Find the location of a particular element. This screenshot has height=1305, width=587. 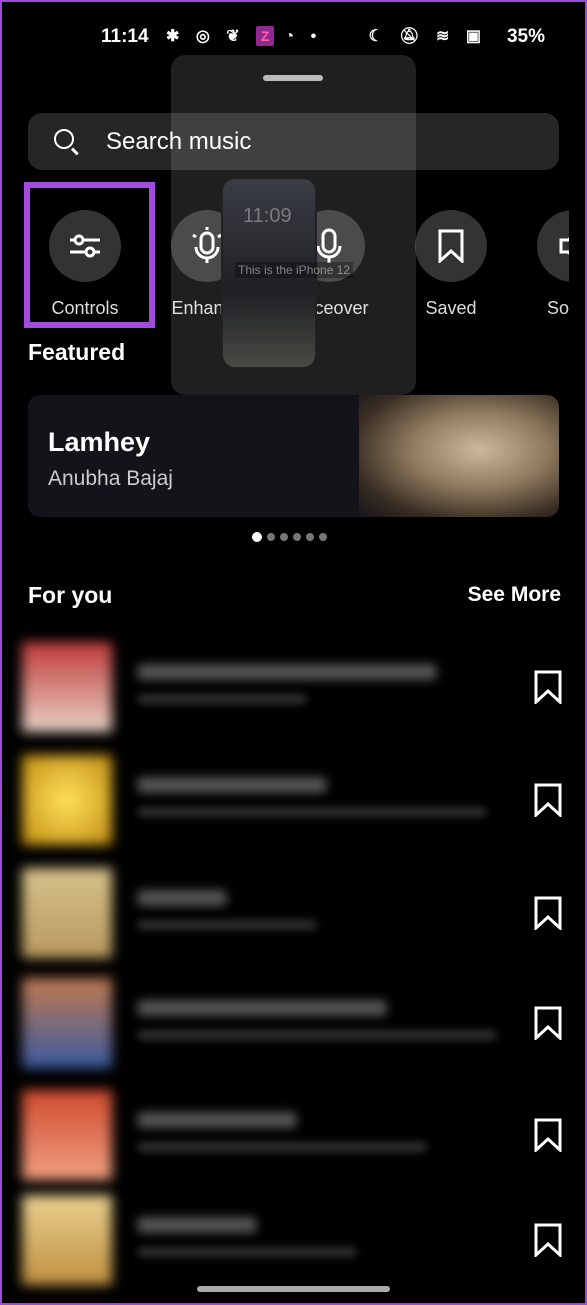

featured-heading: Featured is located at coordinates (77, 352).